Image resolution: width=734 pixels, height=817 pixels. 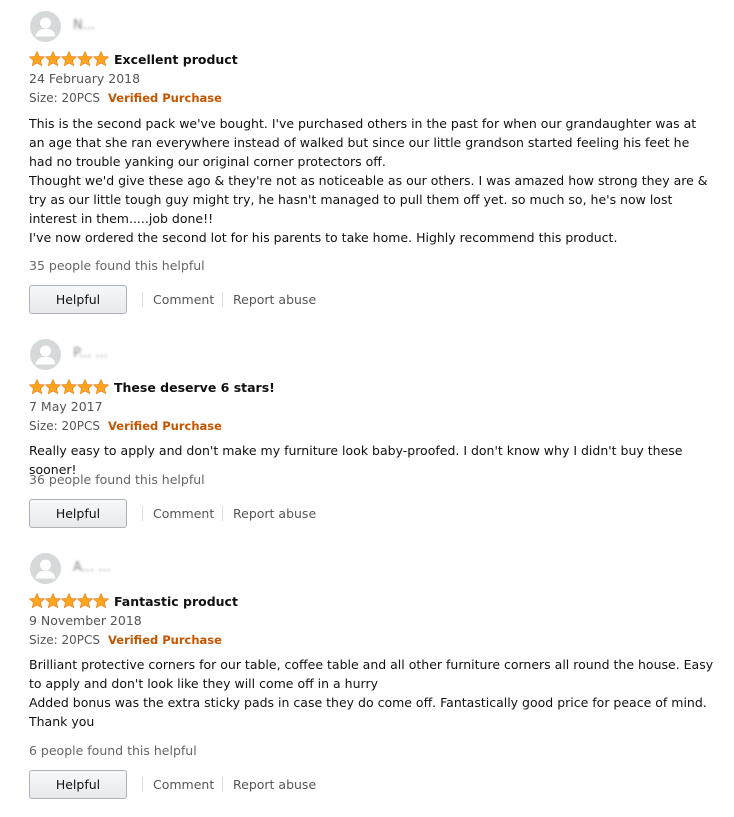 What do you see at coordinates (176, 60) in the screenshot?
I see `review-title: Excellent product` at bounding box center [176, 60].